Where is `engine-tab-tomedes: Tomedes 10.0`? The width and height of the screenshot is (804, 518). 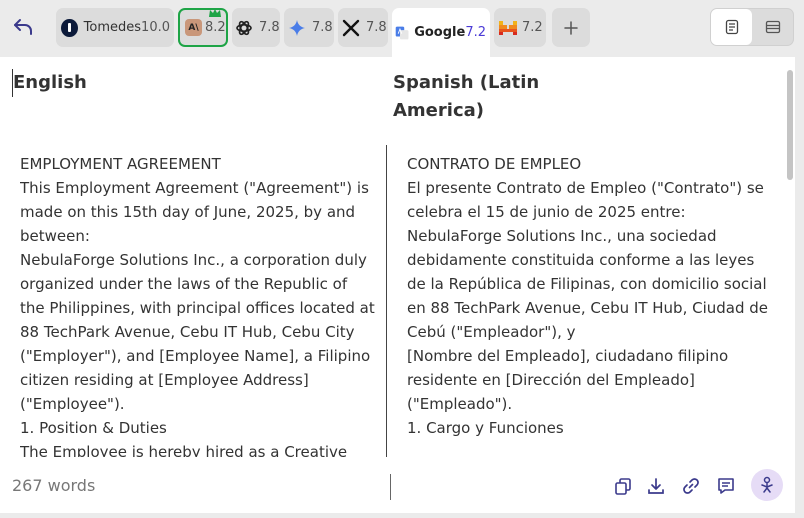 engine-tab-tomedes: Tomedes 10.0 is located at coordinates (115, 27).